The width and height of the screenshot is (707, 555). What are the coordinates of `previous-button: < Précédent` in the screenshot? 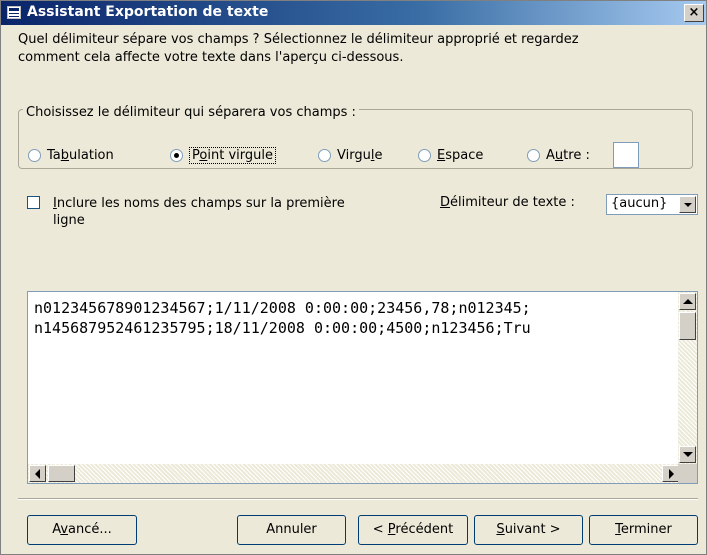 It's located at (413, 530).